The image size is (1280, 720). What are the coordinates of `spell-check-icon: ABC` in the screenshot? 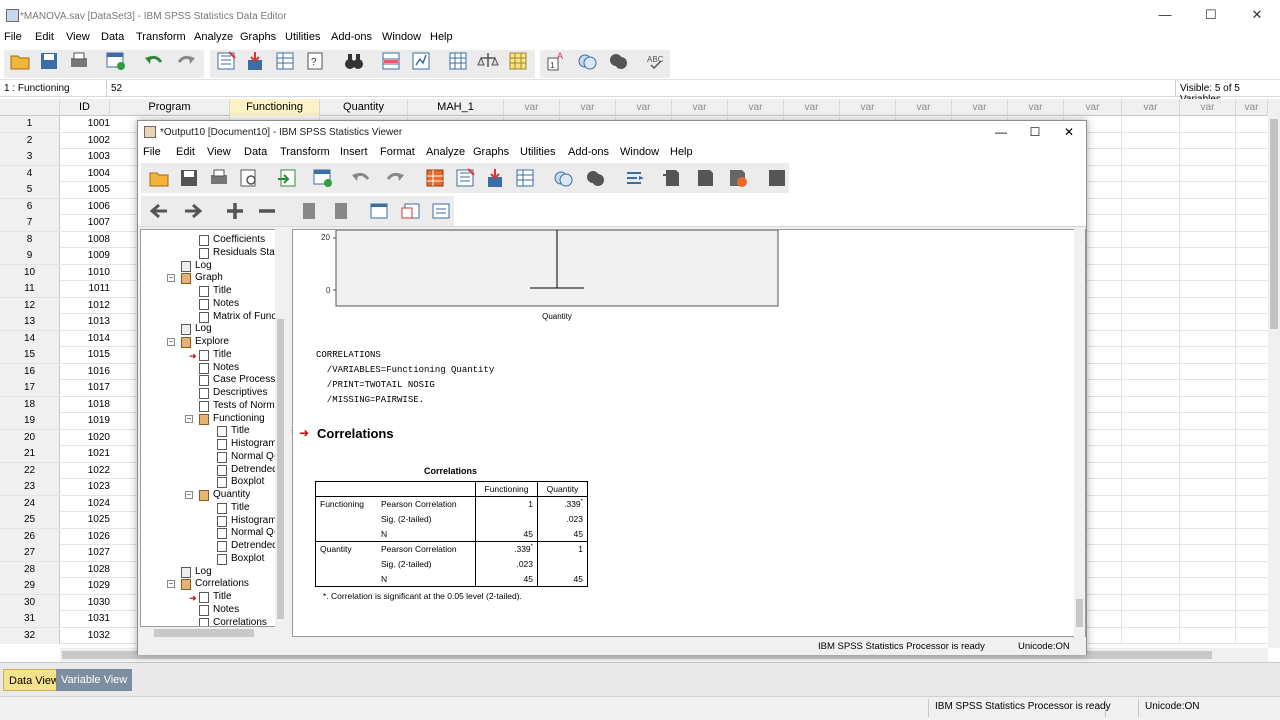 It's located at (656, 61).